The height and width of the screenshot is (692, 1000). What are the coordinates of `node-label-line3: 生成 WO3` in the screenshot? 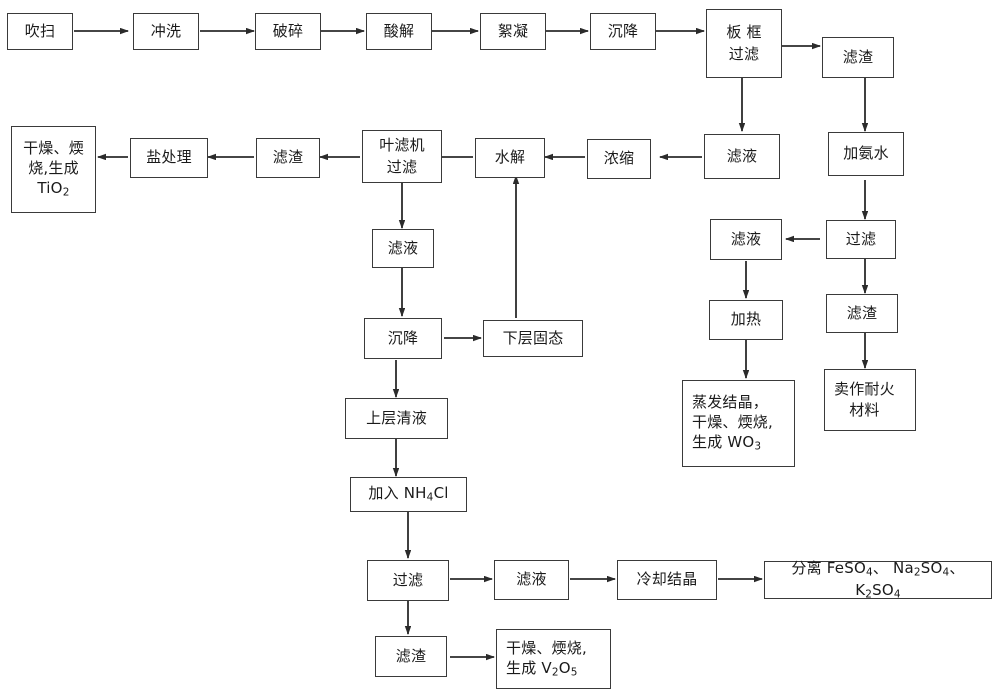 It's located at (727, 442).